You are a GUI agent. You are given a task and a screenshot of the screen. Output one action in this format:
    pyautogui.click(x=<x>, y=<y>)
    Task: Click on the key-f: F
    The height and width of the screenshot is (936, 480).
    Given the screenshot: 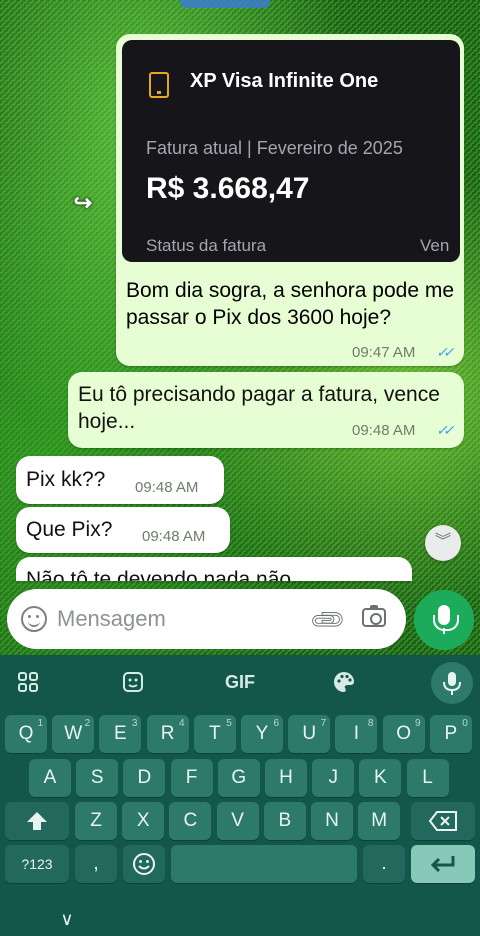 What is the action you would take?
    pyautogui.click(x=191, y=778)
    